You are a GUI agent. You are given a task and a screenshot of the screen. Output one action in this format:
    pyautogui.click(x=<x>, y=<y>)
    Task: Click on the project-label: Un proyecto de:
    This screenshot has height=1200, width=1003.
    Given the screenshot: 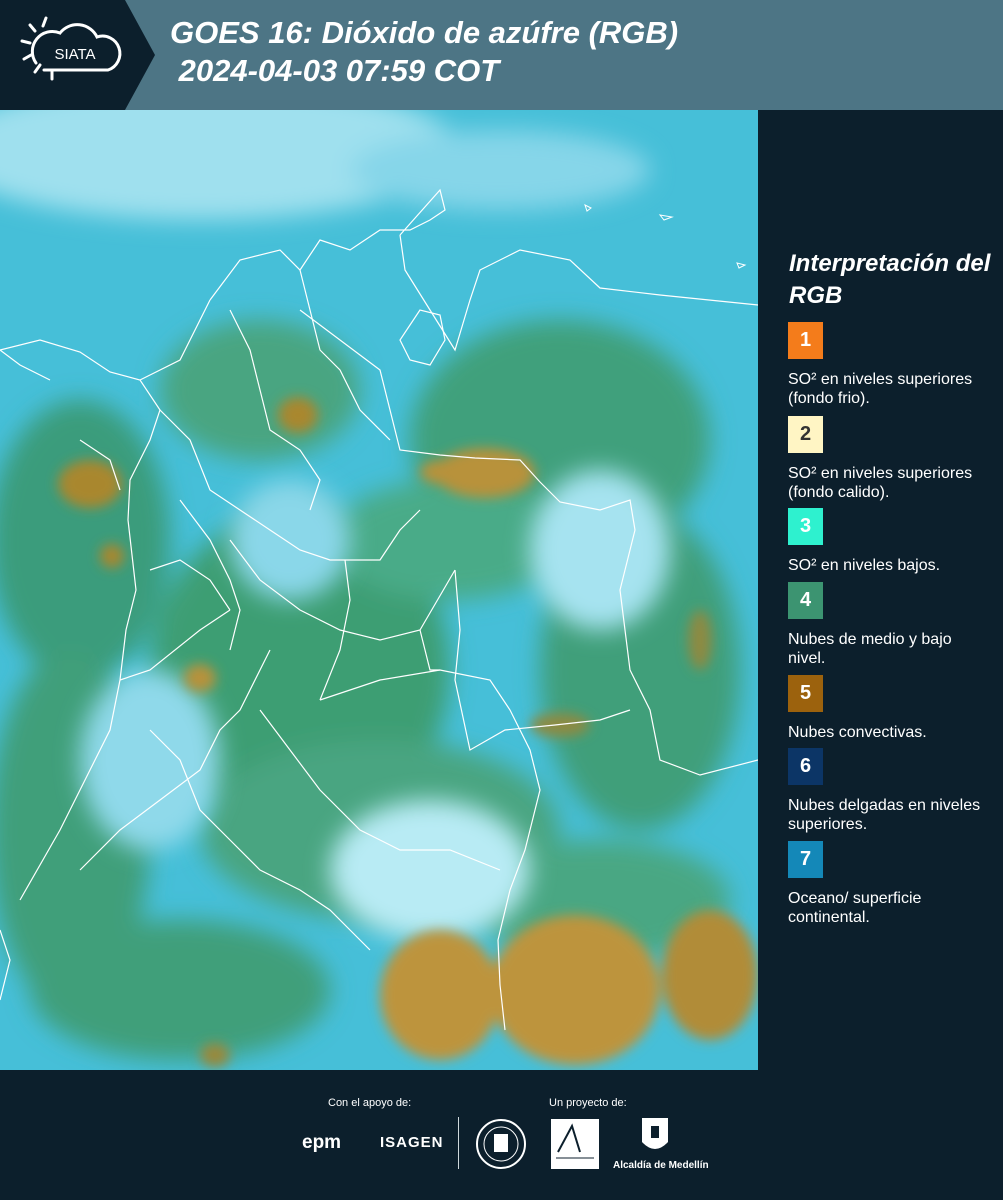 What is the action you would take?
    pyautogui.click(x=588, y=1103)
    